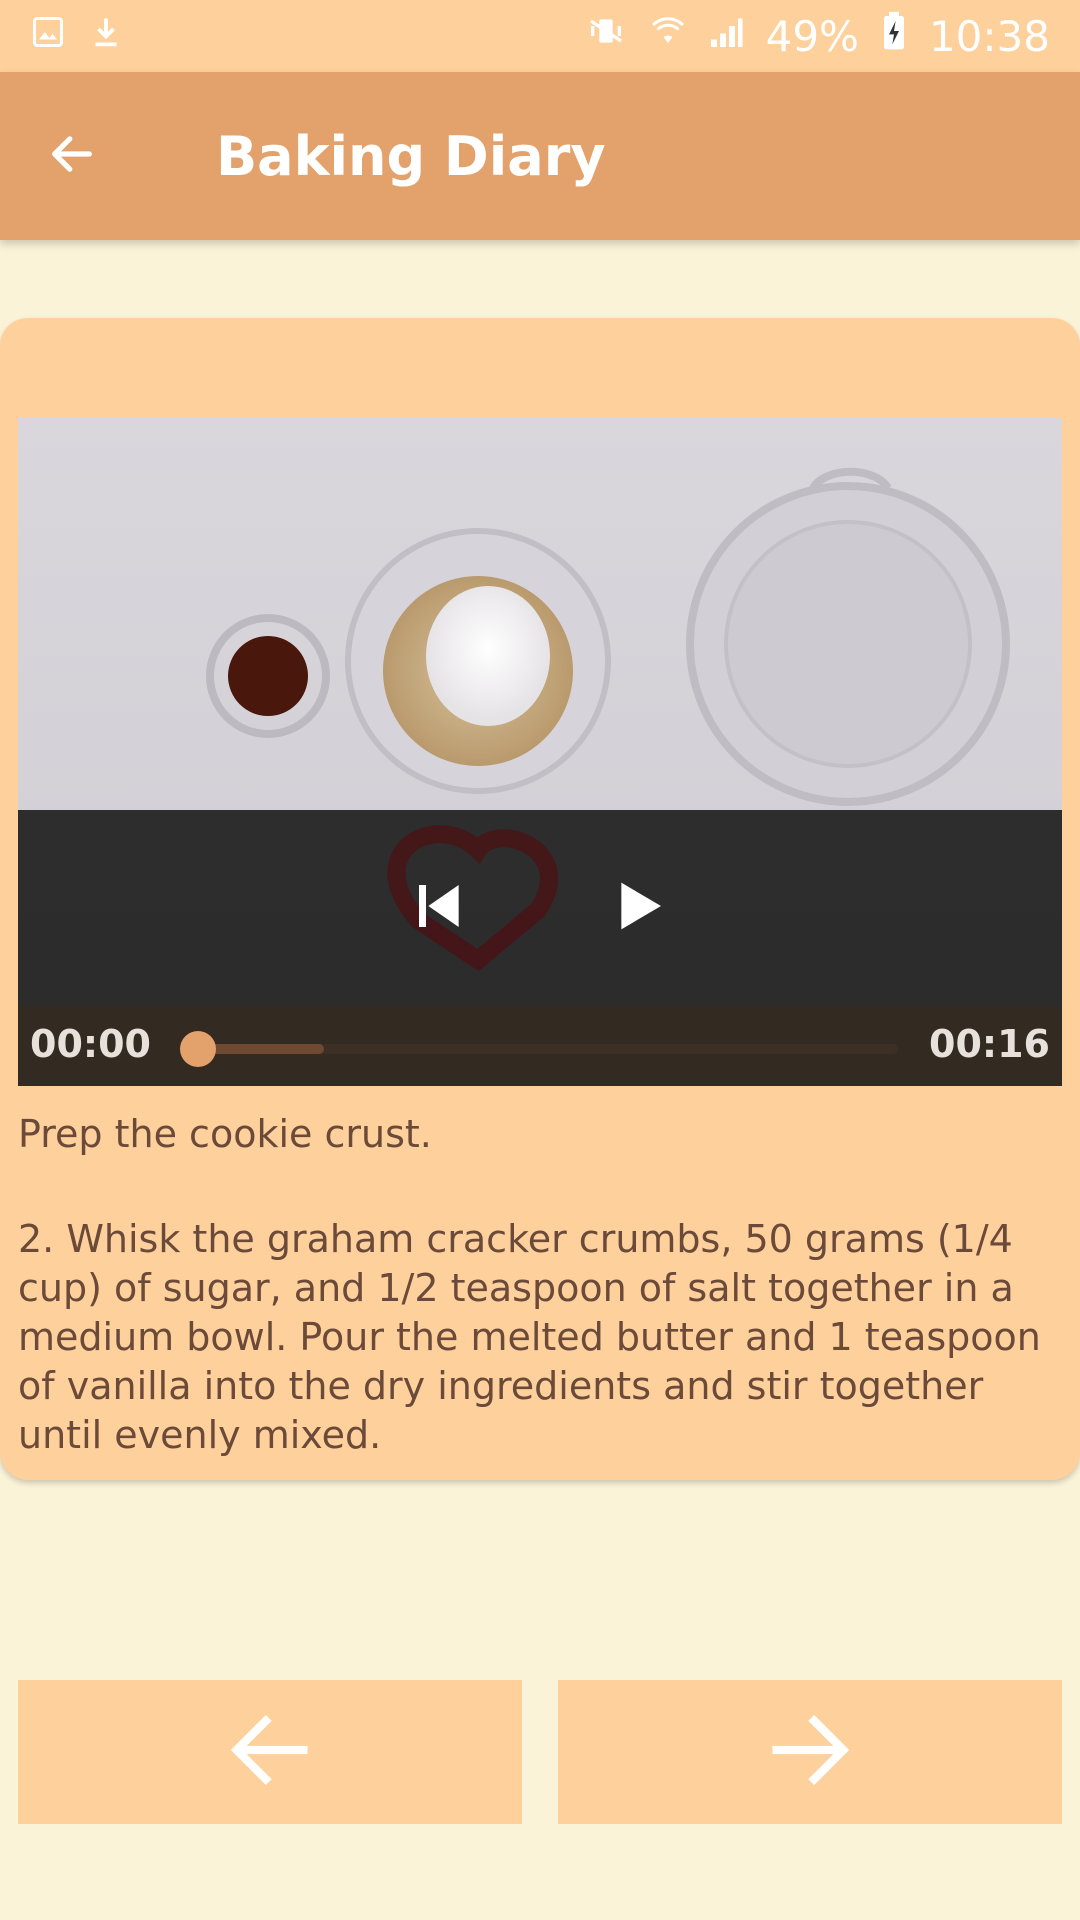  I want to click on status-left-icons, so click(77, 36).